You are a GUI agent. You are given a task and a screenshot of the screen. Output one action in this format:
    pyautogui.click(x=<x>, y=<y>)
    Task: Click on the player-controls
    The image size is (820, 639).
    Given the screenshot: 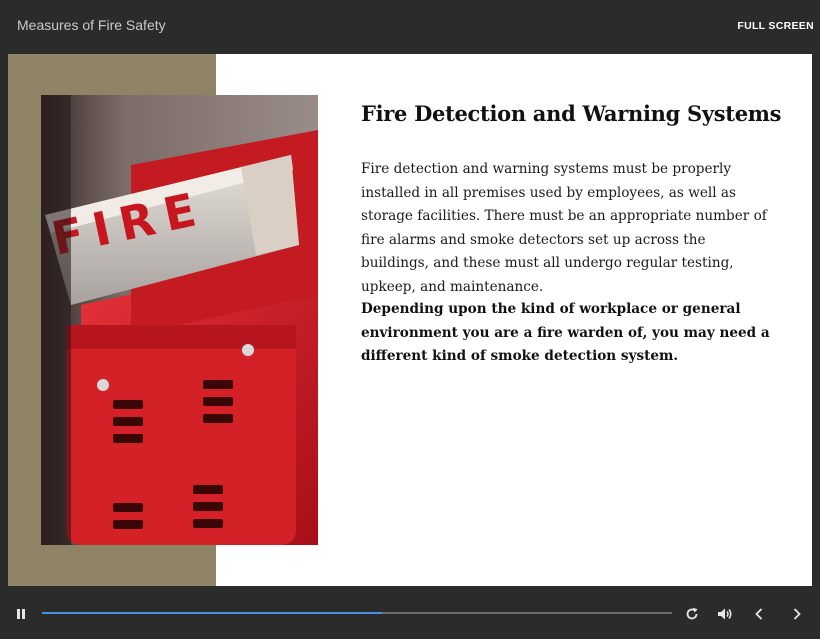 What is the action you would take?
    pyautogui.click(x=410, y=613)
    